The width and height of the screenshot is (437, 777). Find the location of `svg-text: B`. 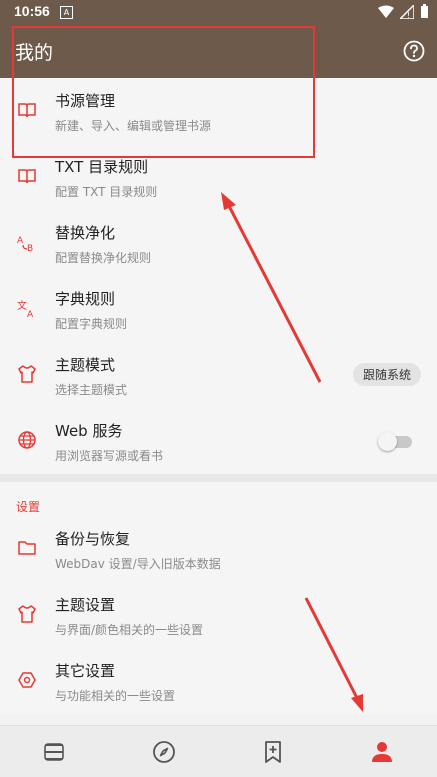

svg-text: B is located at coordinates (30, 248).